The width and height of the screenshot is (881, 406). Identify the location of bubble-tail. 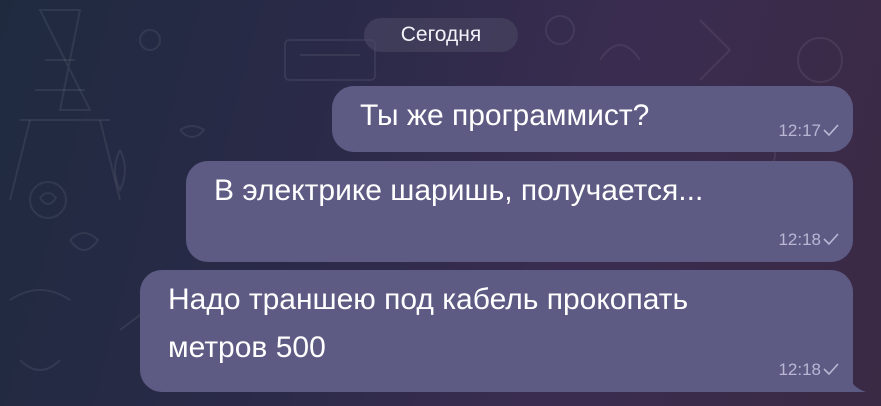
(856, 382).